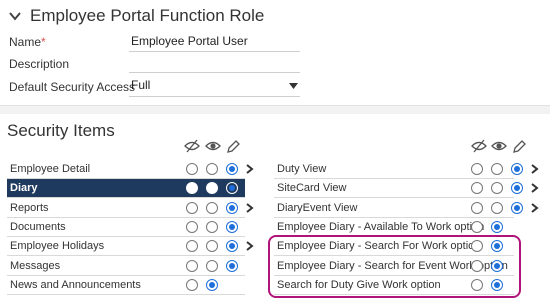  Describe the element at coordinates (29, 208) in the screenshot. I see `security-item-label: Reports` at that location.